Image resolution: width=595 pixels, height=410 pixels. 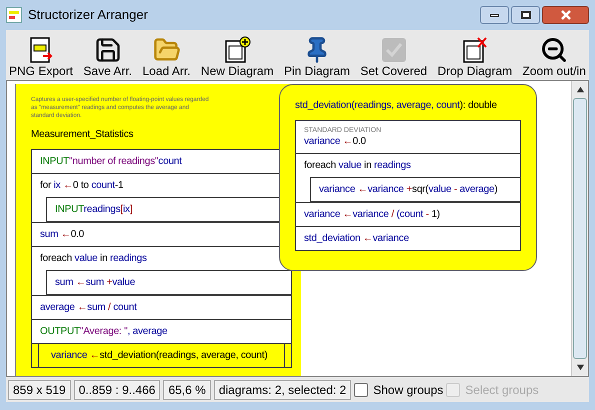 I want to click on scrollbar-thumb, so click(x=580, y=228).